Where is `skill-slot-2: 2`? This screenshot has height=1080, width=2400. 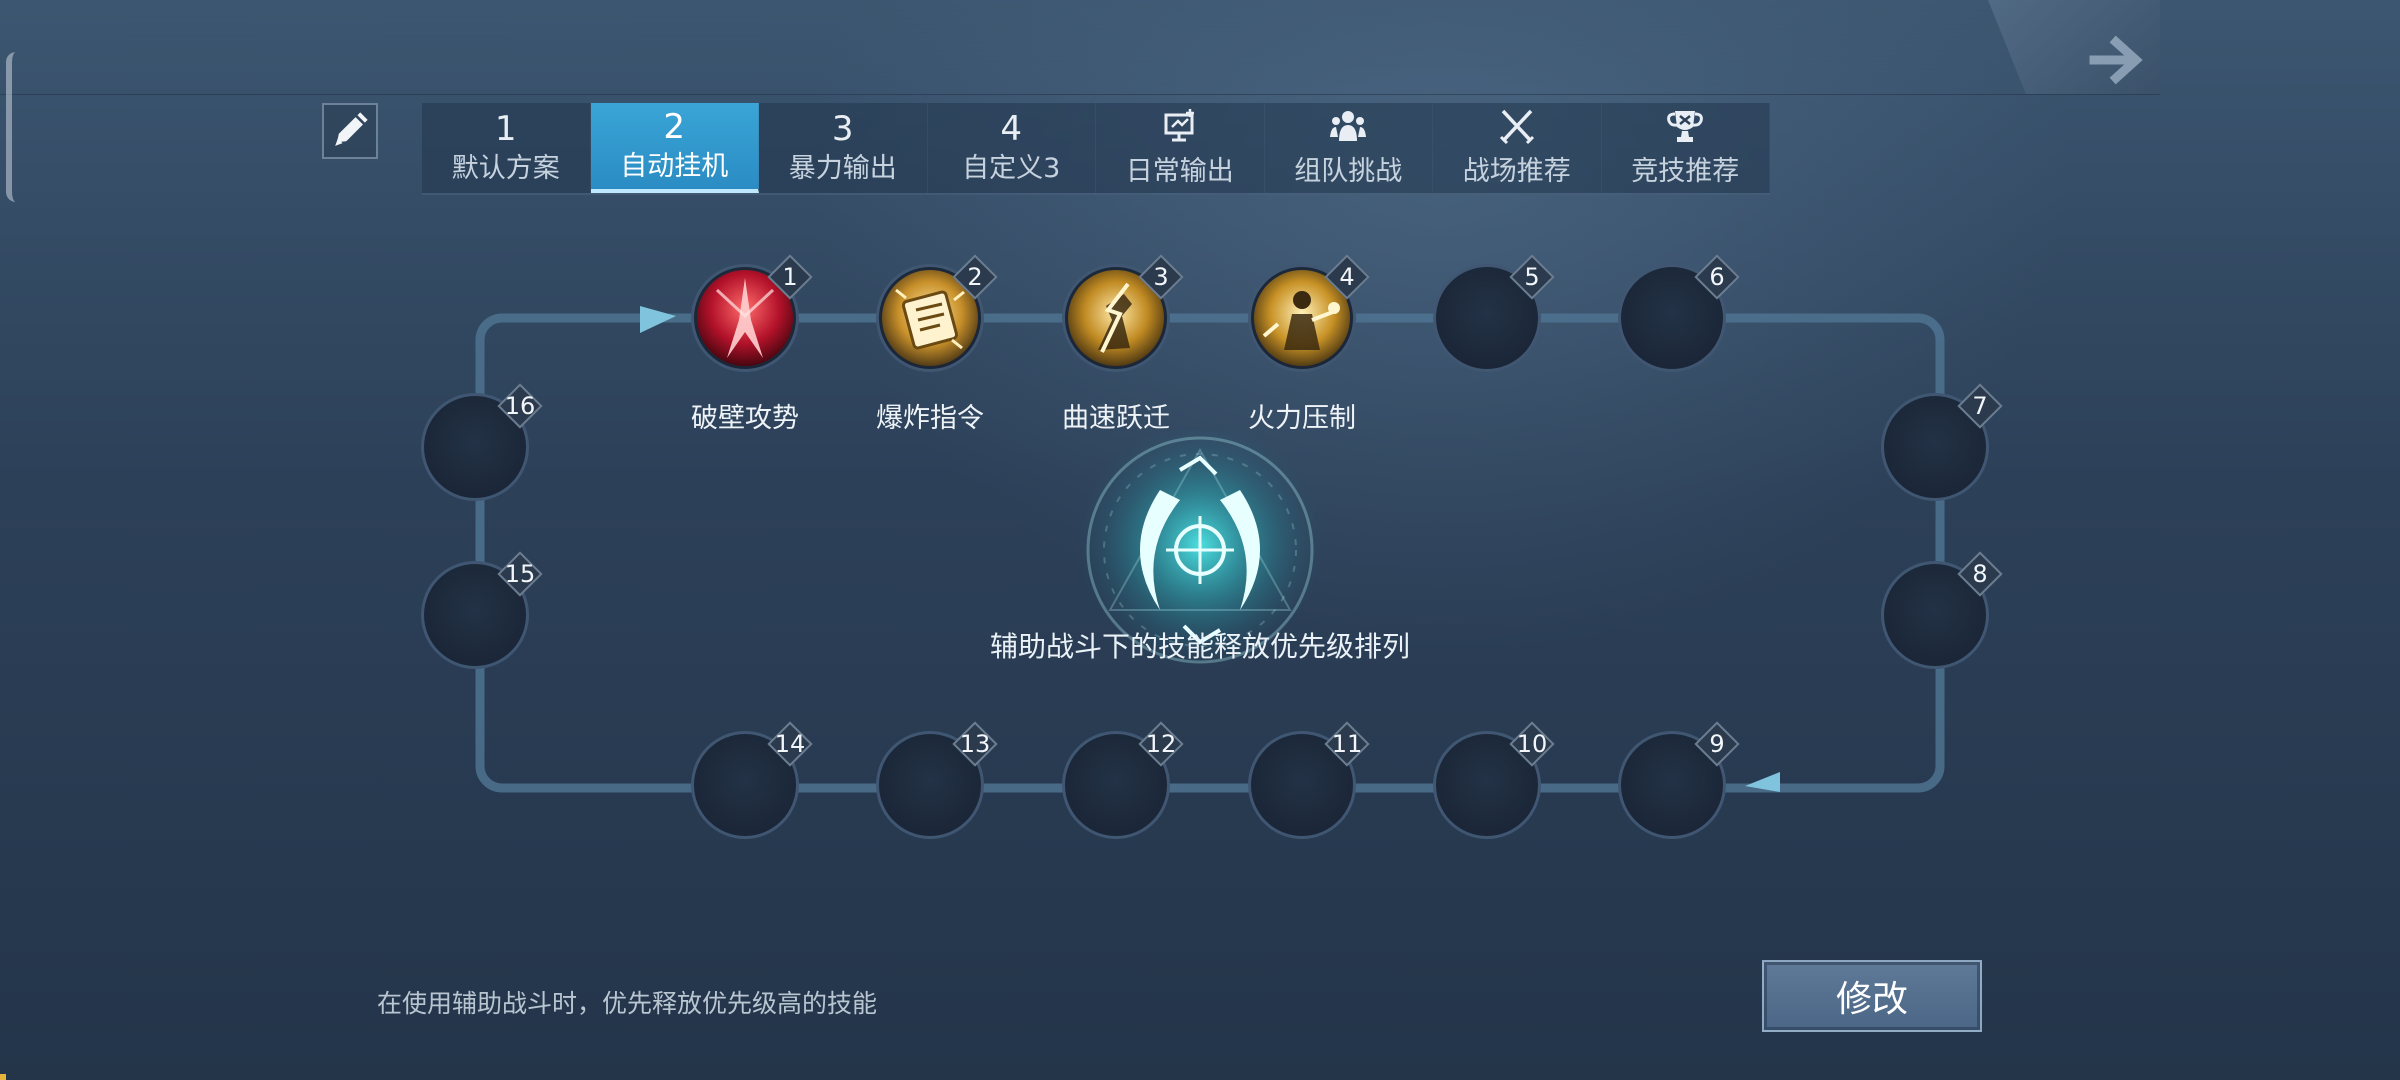
skill-slot-2: 2 is located at coordinates (937, 313).